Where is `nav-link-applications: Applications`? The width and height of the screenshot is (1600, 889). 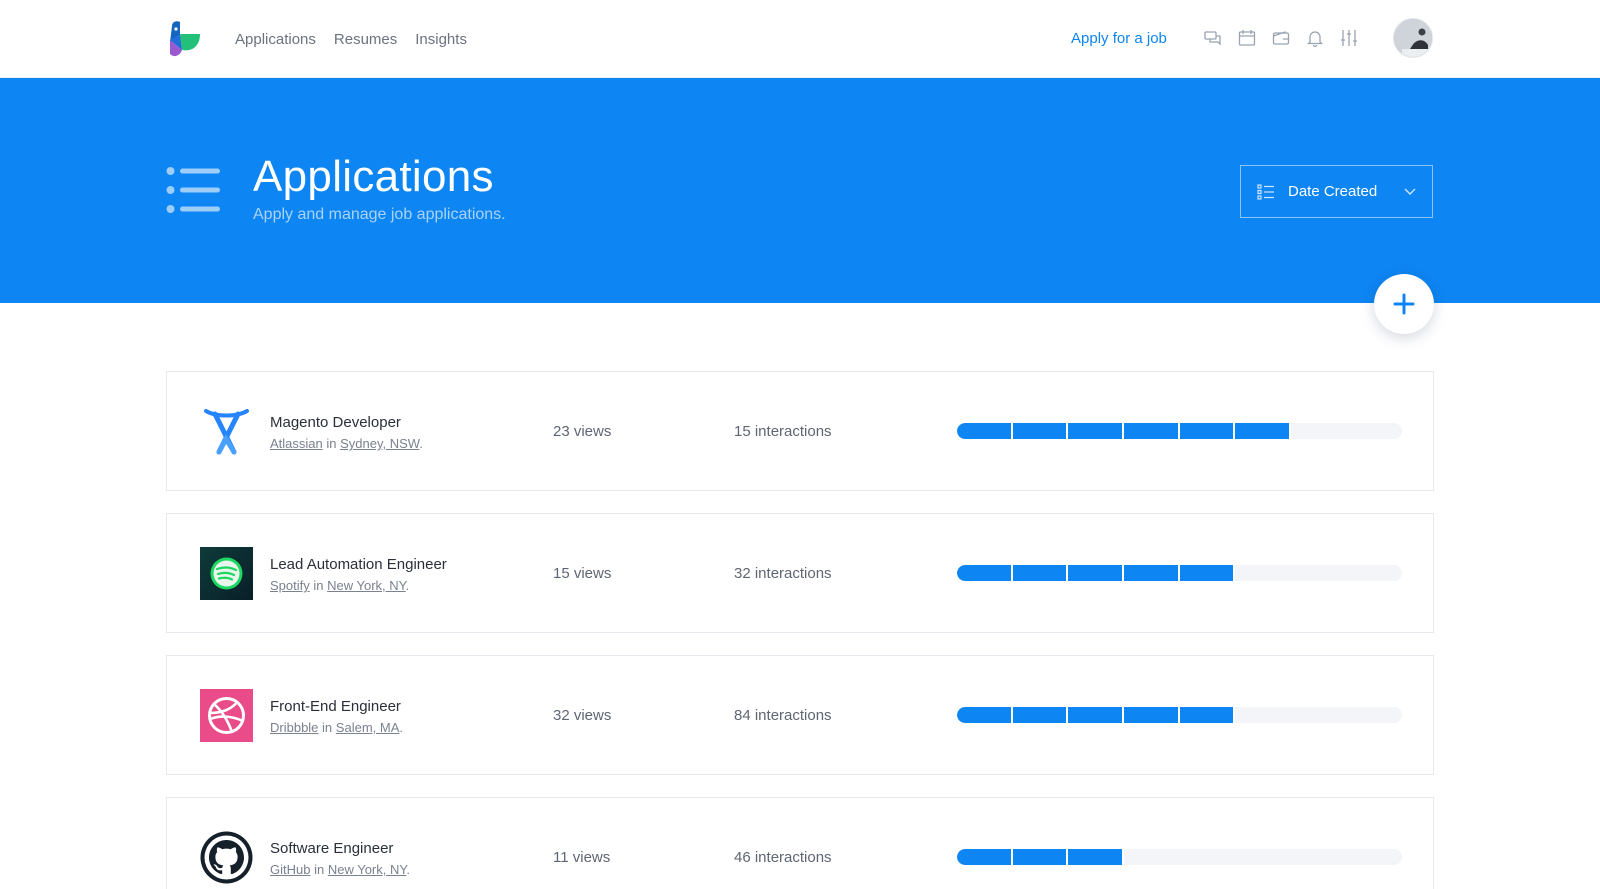
nav-link-applications: Applications is located at coordinates (275, 39).